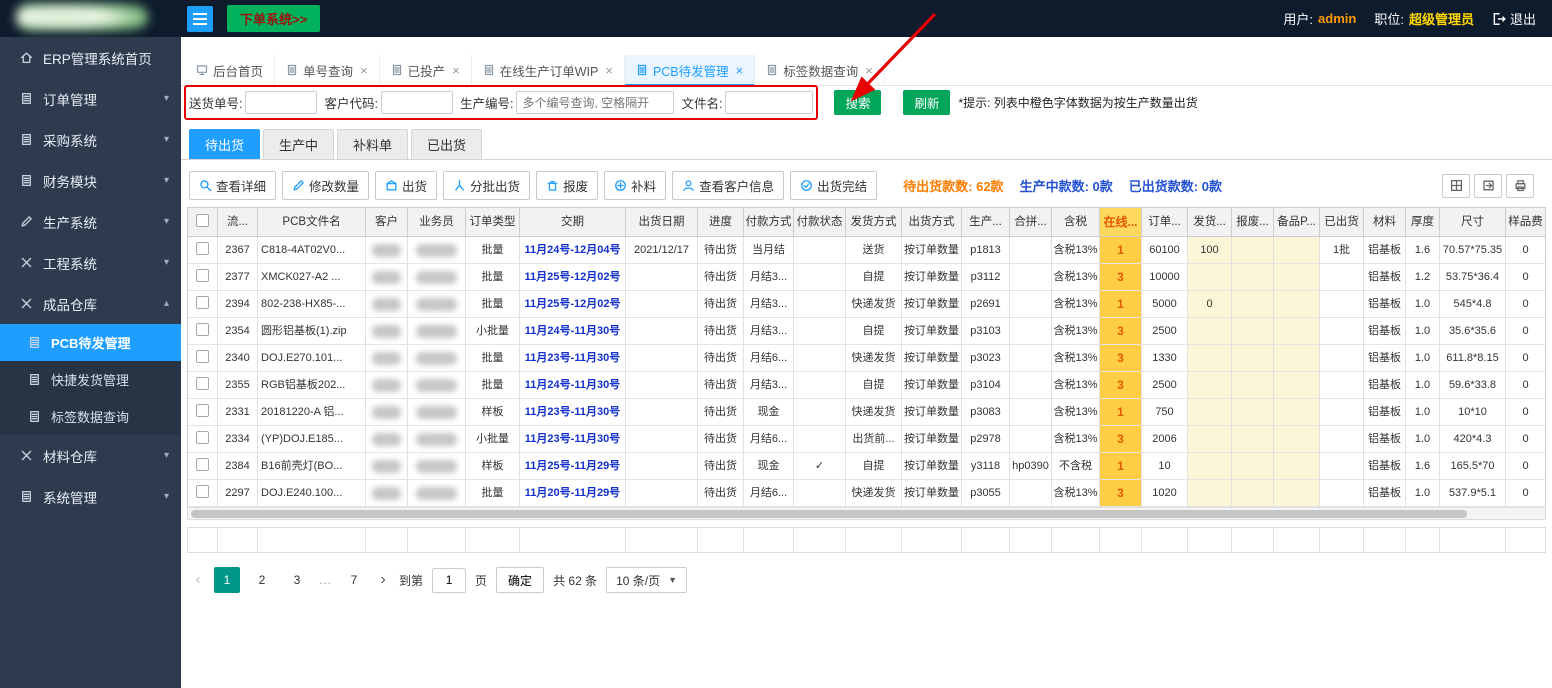 The height and width of the screenshot is (688, 1552). Describe the element at coordinates (274, 18) in the screenshot. I see `order-system-button: 下单系统>>` at that location.